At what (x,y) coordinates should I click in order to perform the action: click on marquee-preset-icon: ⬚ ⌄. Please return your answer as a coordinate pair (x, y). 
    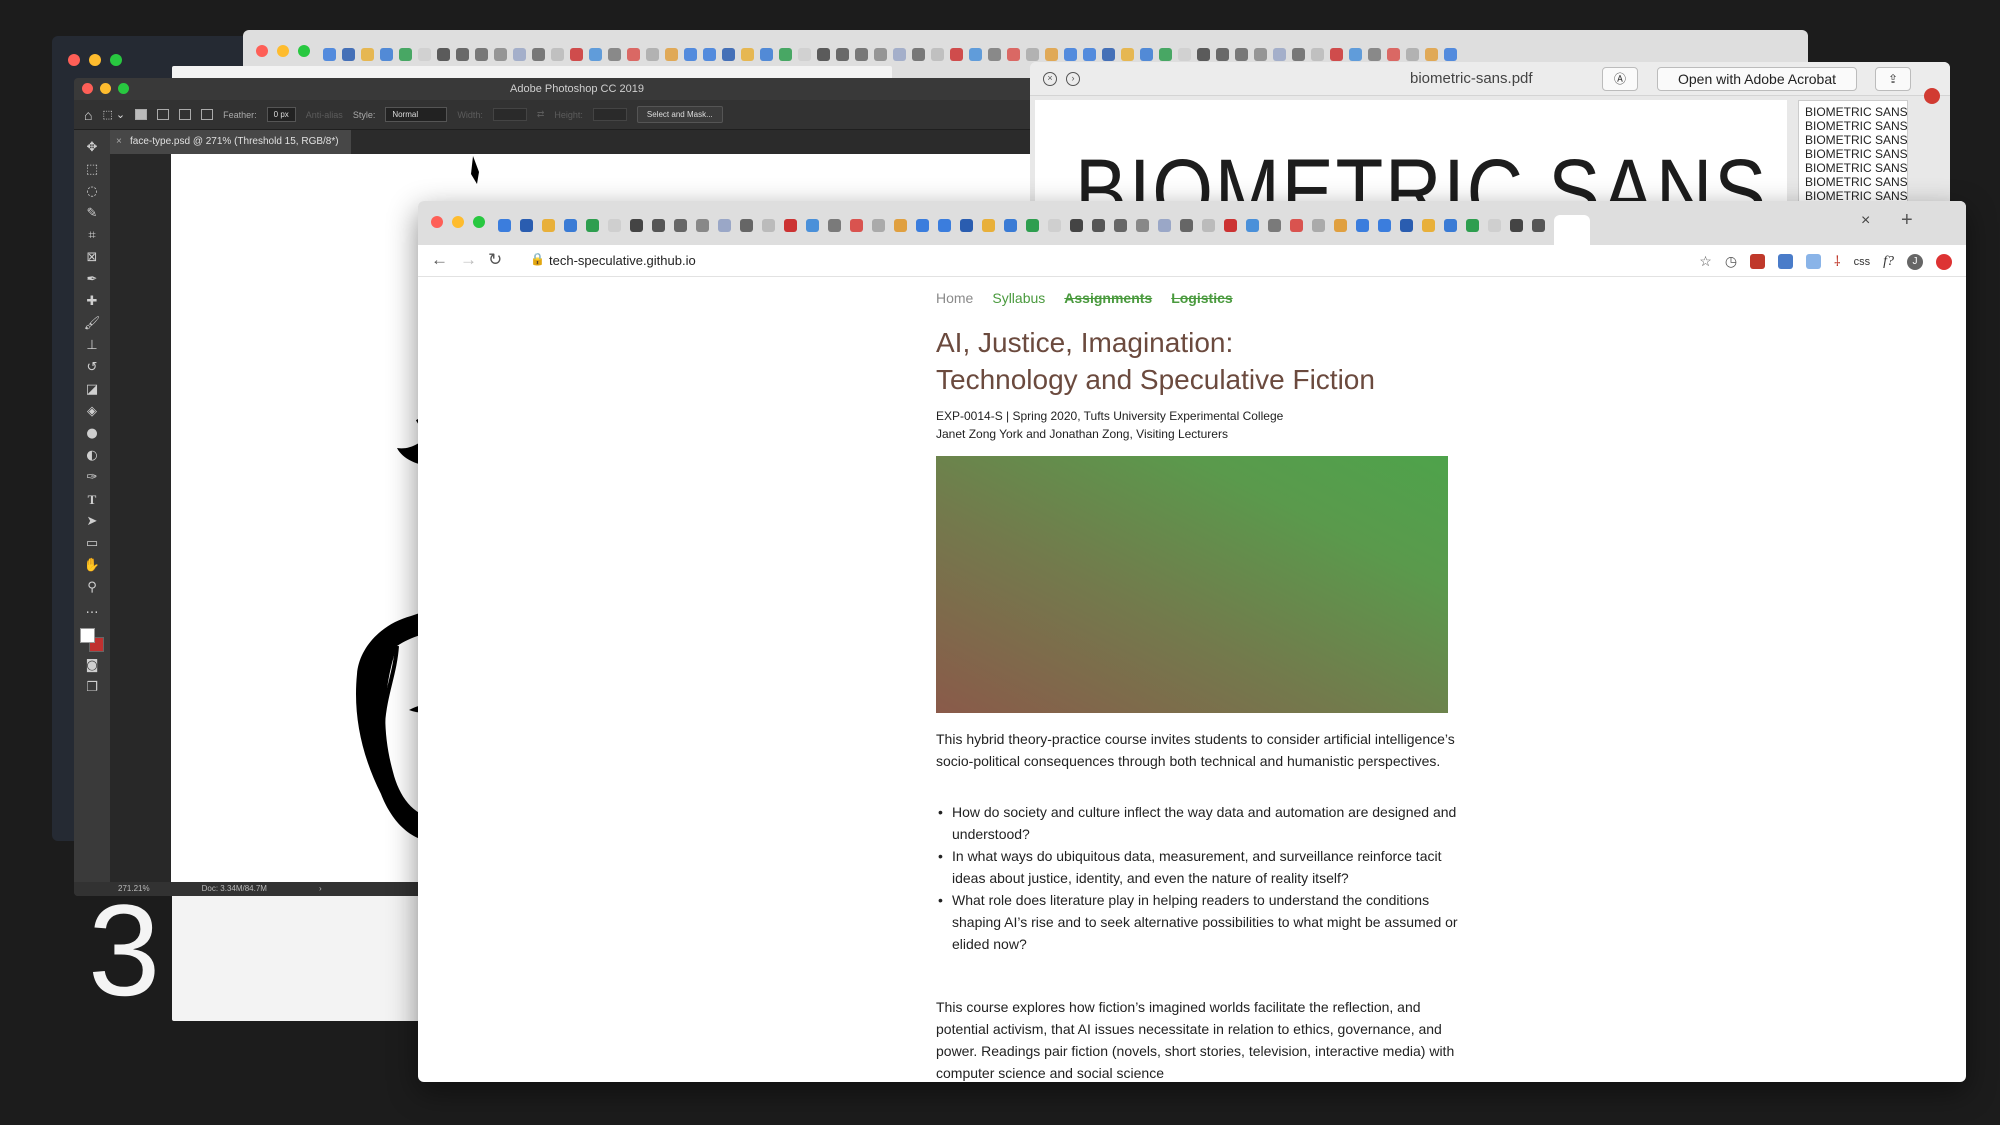
    Looking at the image, I should click on (113, 114).